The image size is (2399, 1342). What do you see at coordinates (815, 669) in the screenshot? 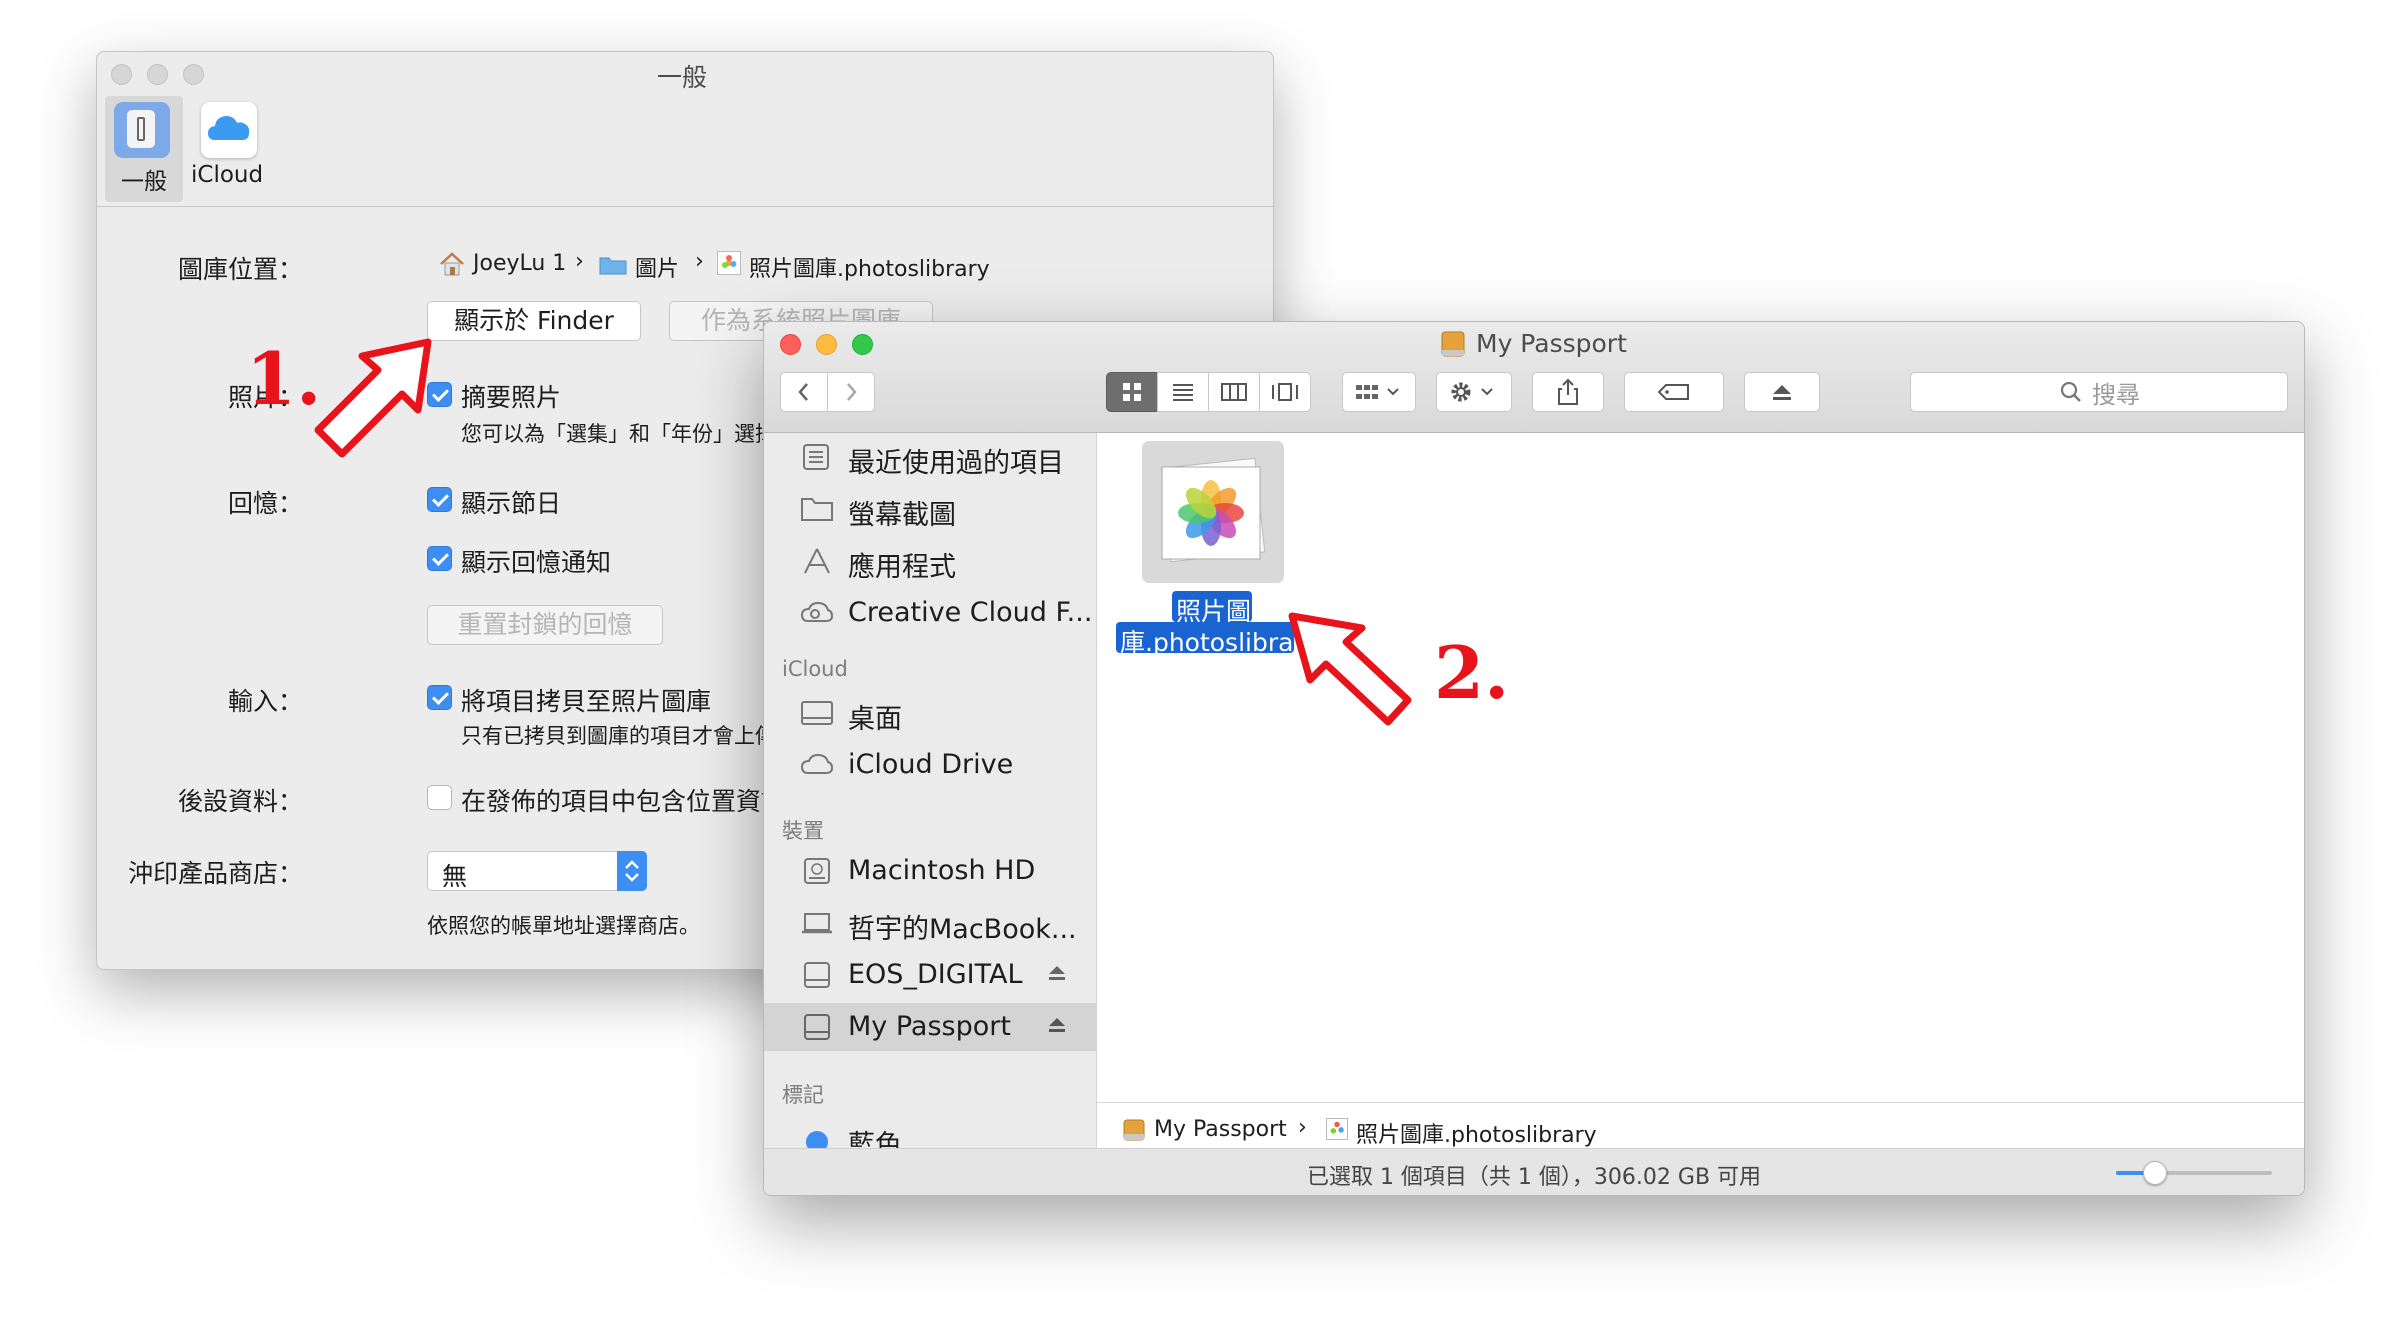
I see `sidebar-section-icloud: iCloud` at bounding box center [815, 669].